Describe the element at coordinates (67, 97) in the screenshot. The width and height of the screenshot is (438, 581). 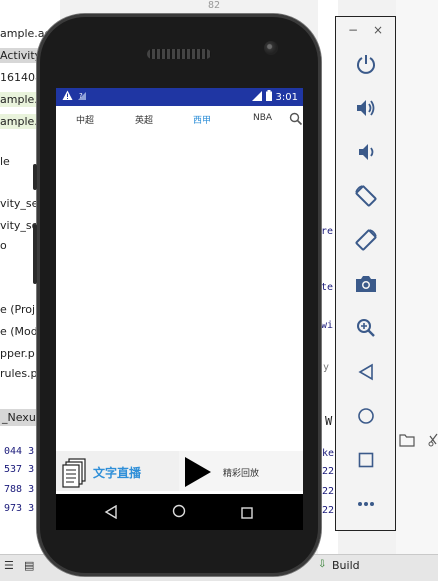
I see `alert-icon` at that location.